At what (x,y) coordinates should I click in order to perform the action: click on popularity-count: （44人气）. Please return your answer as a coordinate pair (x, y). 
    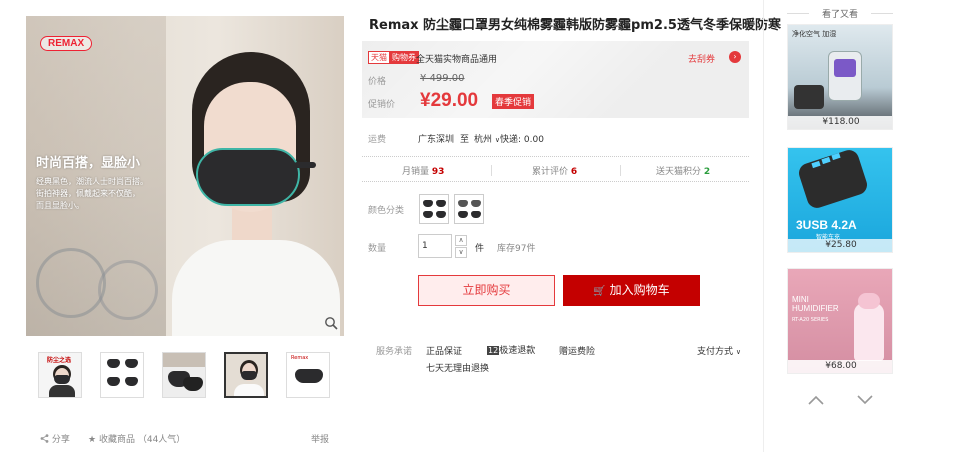
    Looking at the image, I should click on (161, 440).